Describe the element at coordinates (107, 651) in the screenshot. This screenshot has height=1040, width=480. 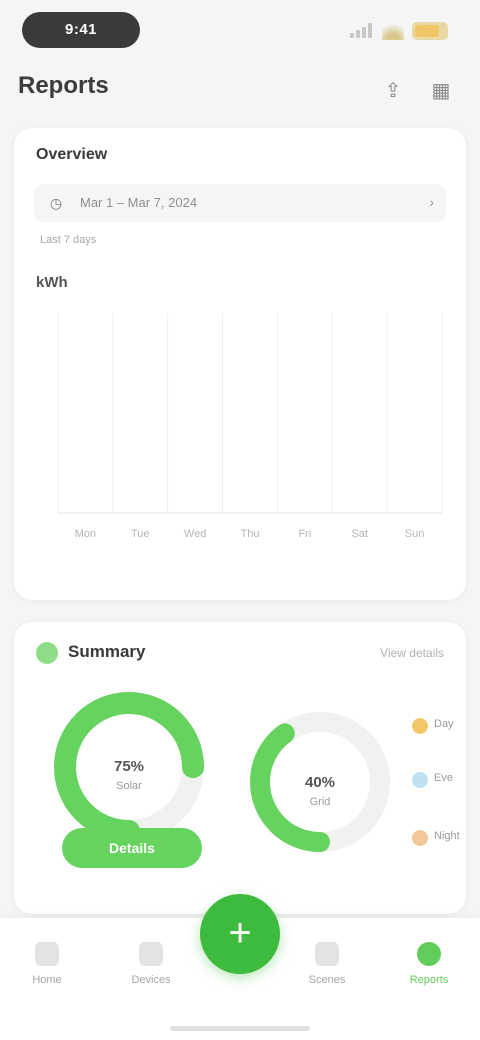
I see `summary-title: Summary` at that location.